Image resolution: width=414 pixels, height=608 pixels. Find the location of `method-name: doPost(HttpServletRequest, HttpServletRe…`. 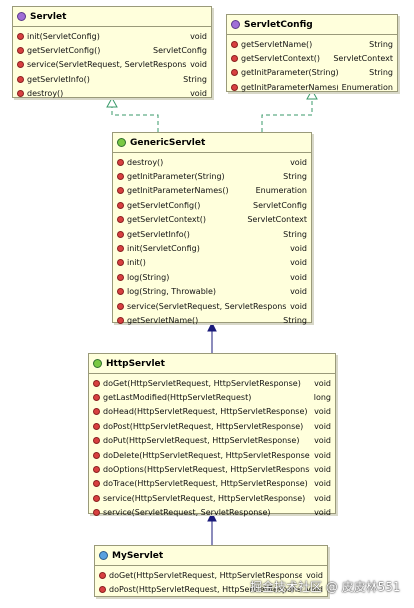

method-name: doPost(HttpServletRequest, HttpServletRe… is located at coordinates (203, 426).